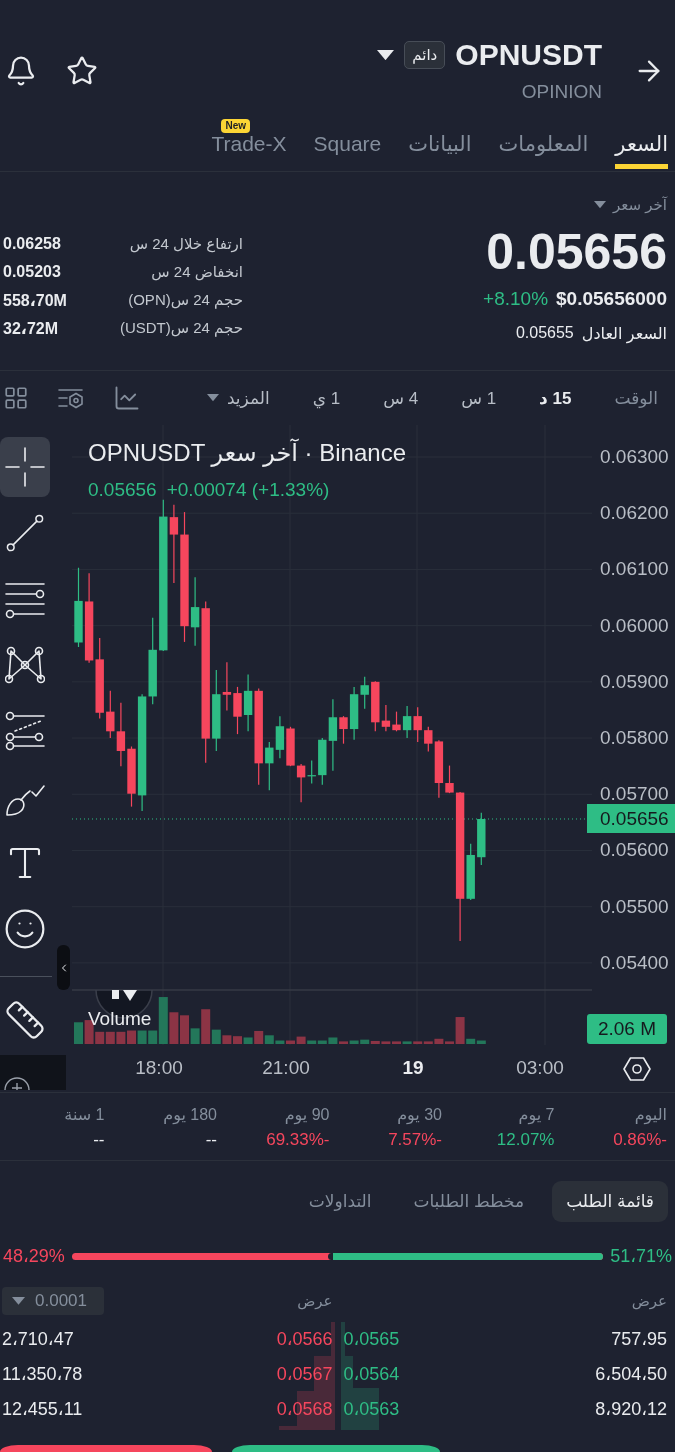 This screenshot has height=1452, width=675. What do you see at coordinates (637, 1068) in the screenshot?
I see `chart-settings-icon` at bounding box center [637, 1068].